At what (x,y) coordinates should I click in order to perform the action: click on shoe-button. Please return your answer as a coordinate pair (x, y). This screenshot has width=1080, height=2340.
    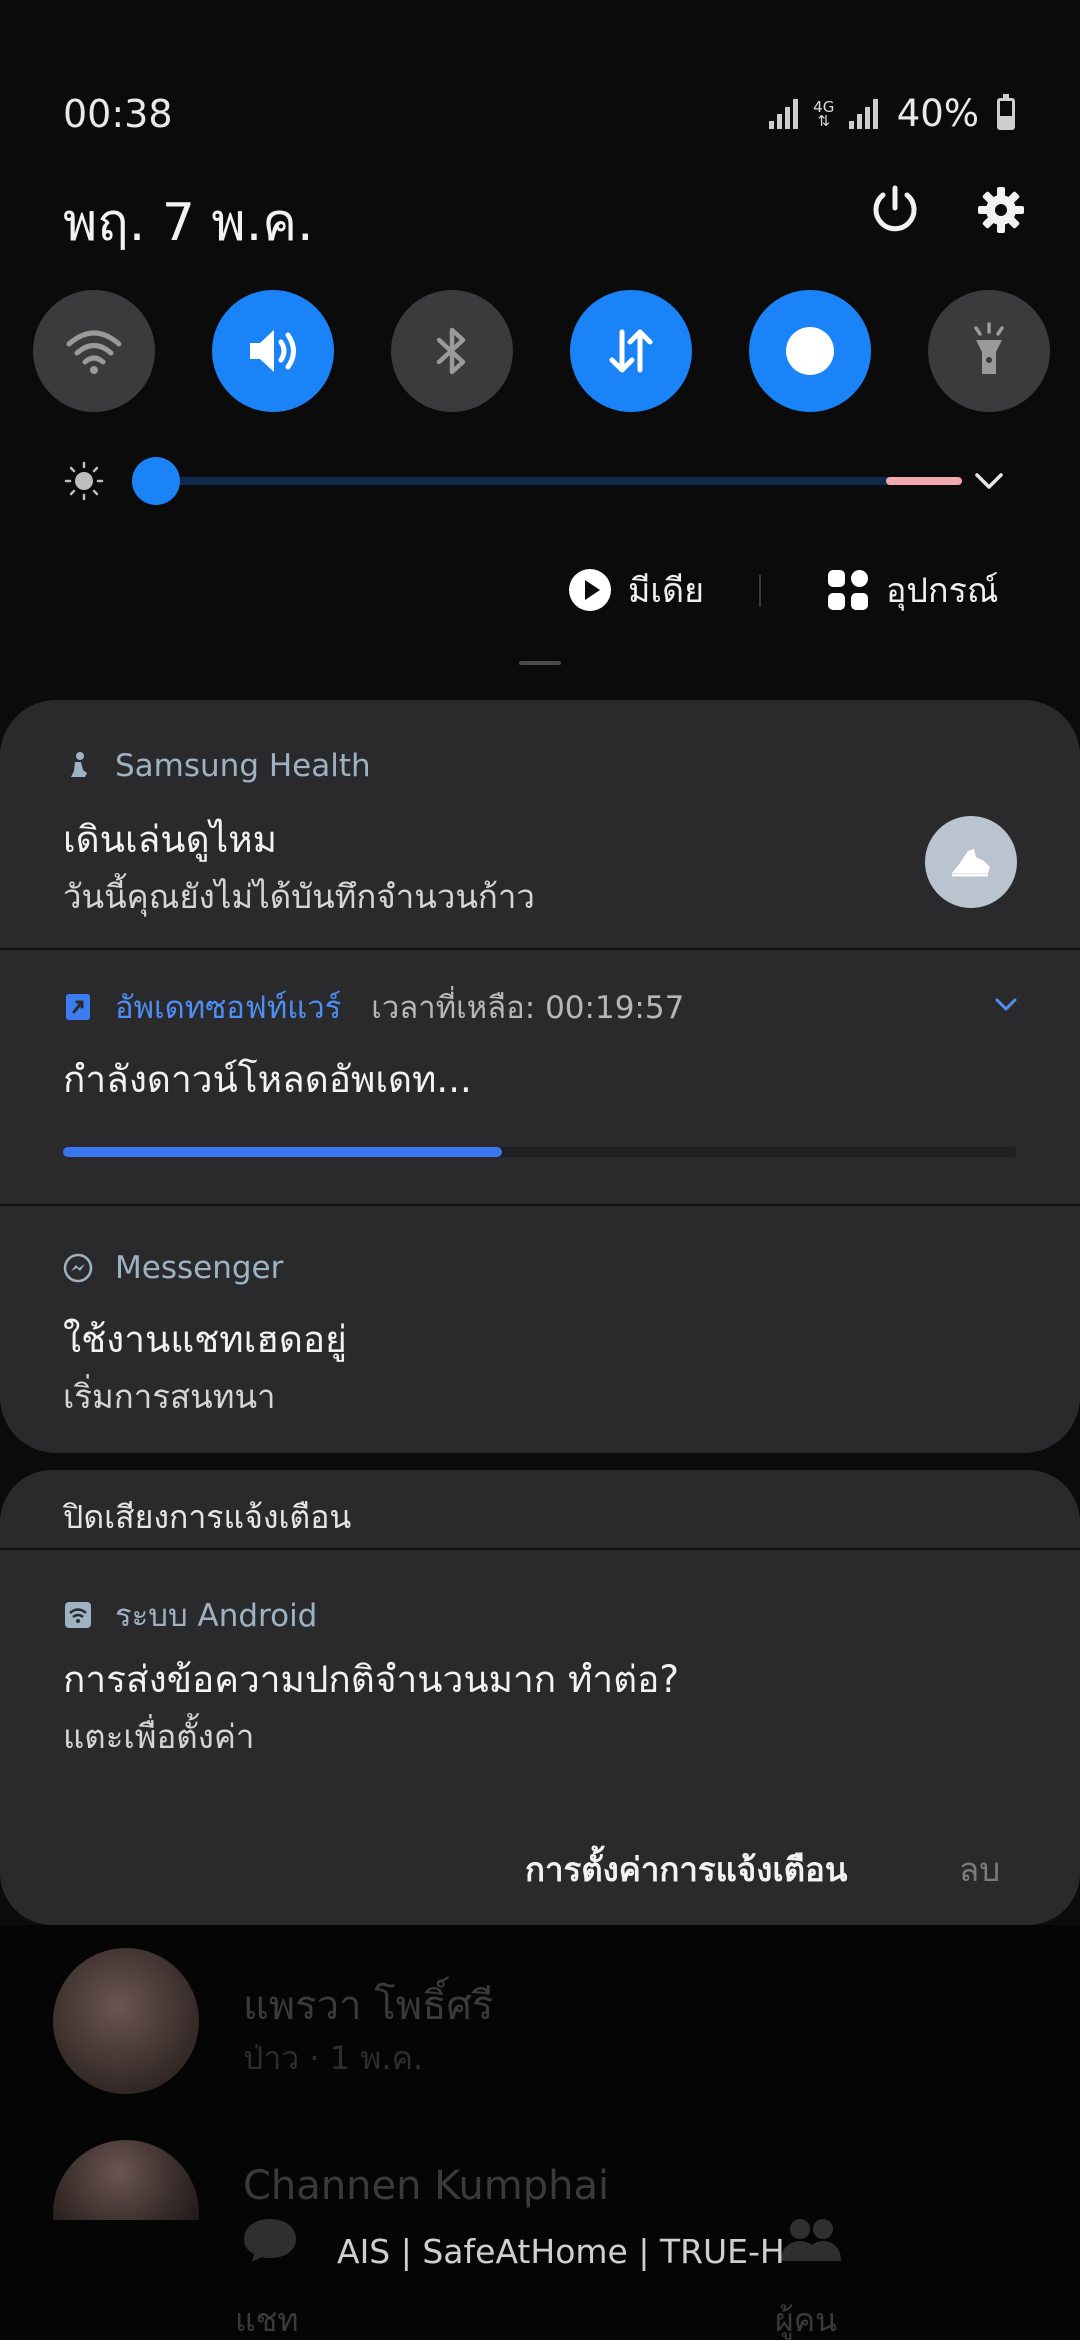
    Looking at the image, I should click on (971, 862).